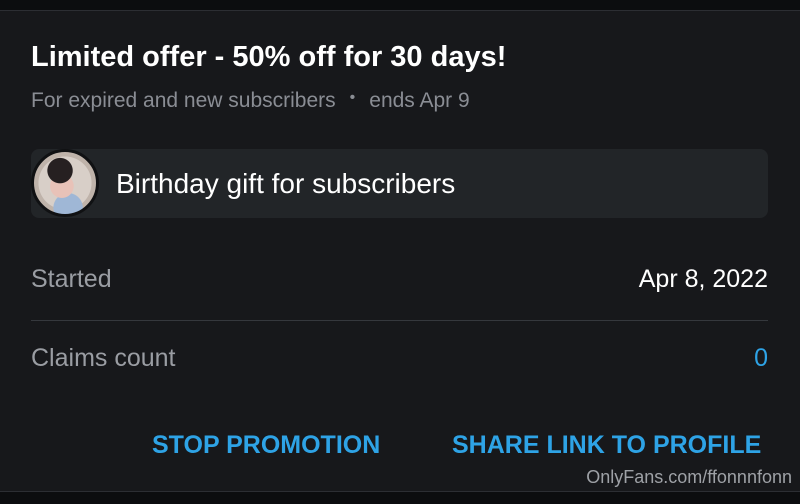 This screenshot has height=504, width=800. I want to click on claims-count-value: 0, so click(761, 358).